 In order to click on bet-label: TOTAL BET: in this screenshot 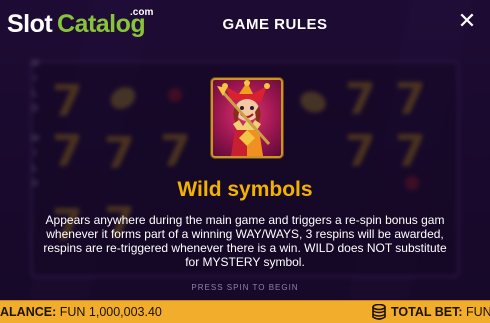, I will do `click(427, 312)`.